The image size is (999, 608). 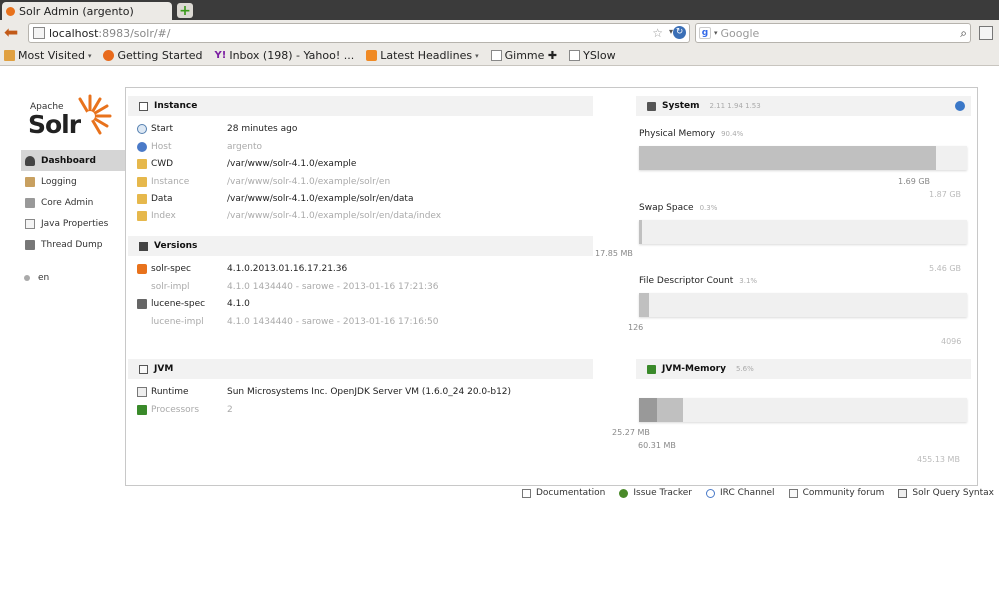 What do you see at coordinates (793, 493) in the screenshot?
I see `mail-icon` at bounding box center [793, 493].